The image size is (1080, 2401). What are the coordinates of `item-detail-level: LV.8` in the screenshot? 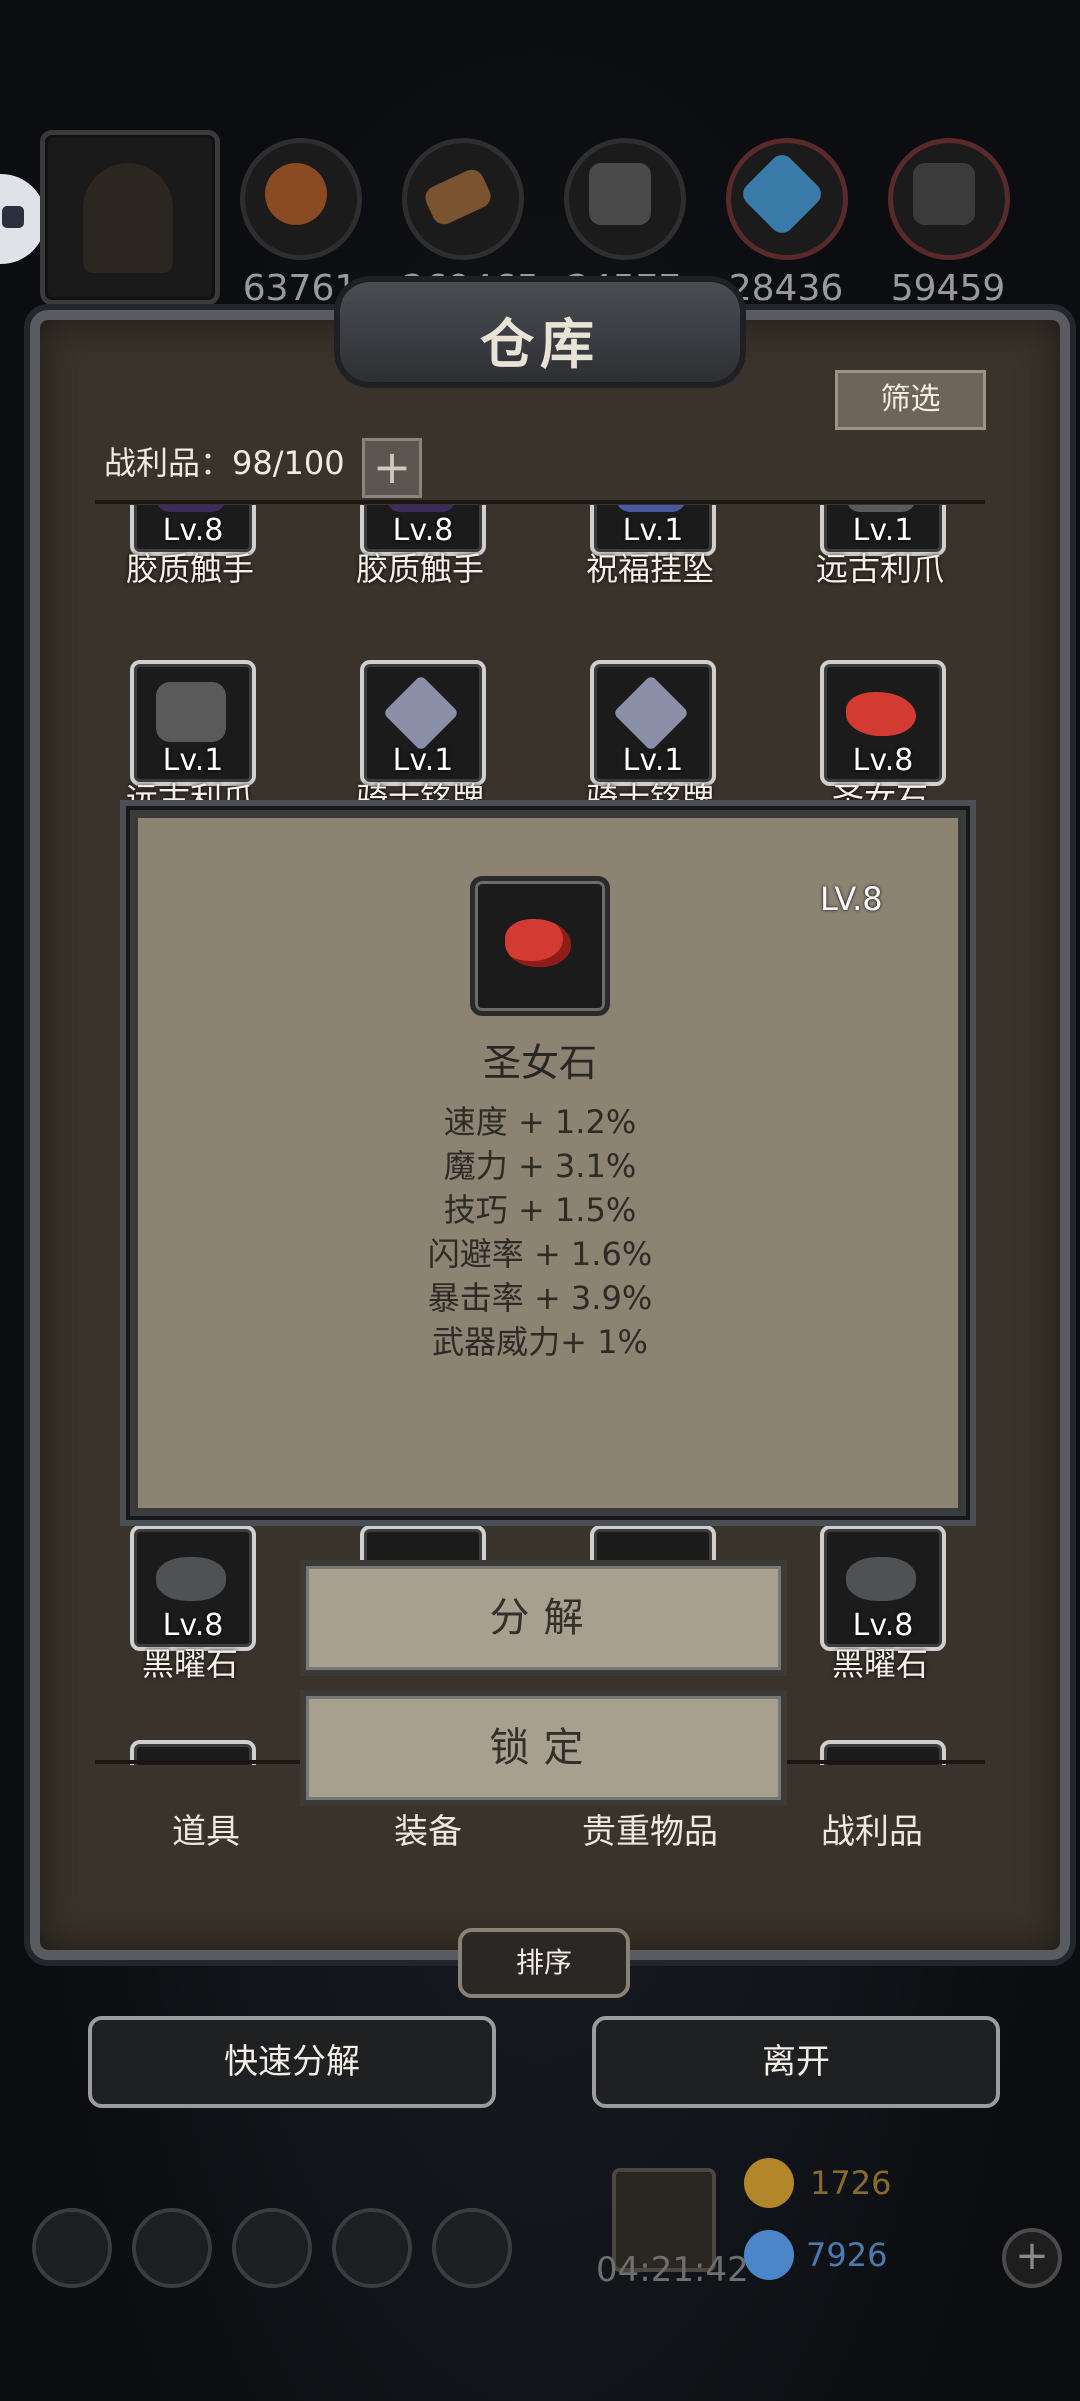 It's located at (851, 899).